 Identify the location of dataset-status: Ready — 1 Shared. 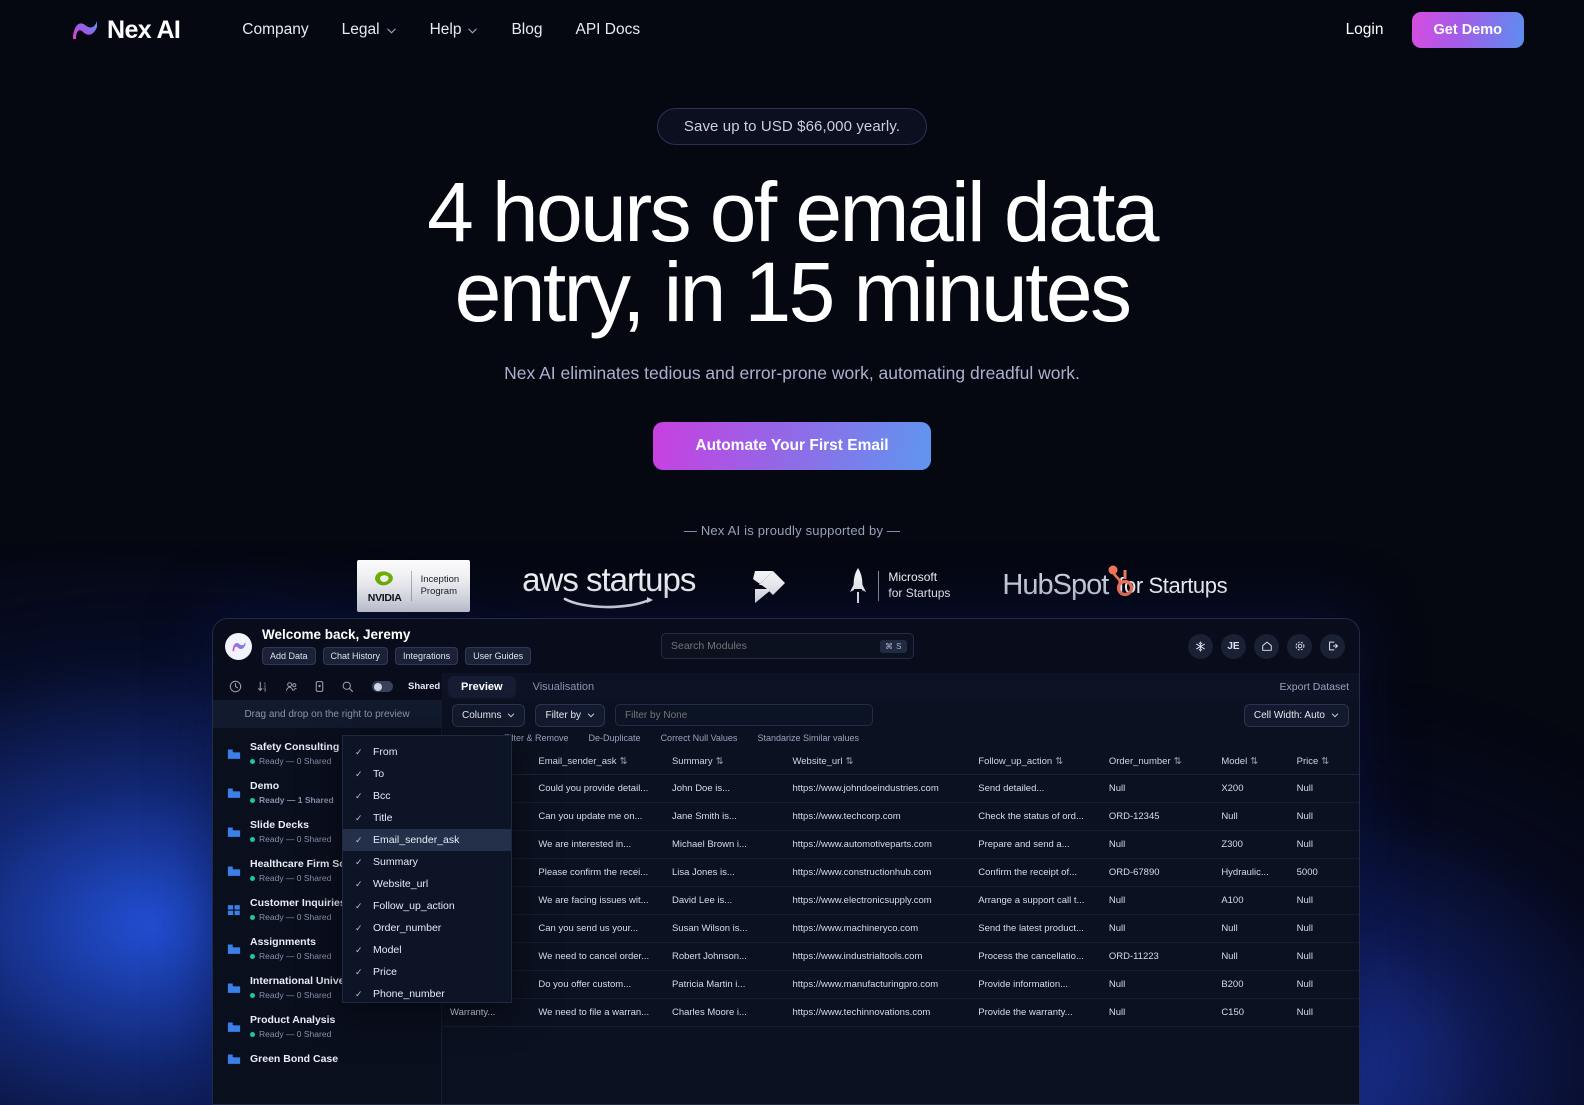
(292, 800).